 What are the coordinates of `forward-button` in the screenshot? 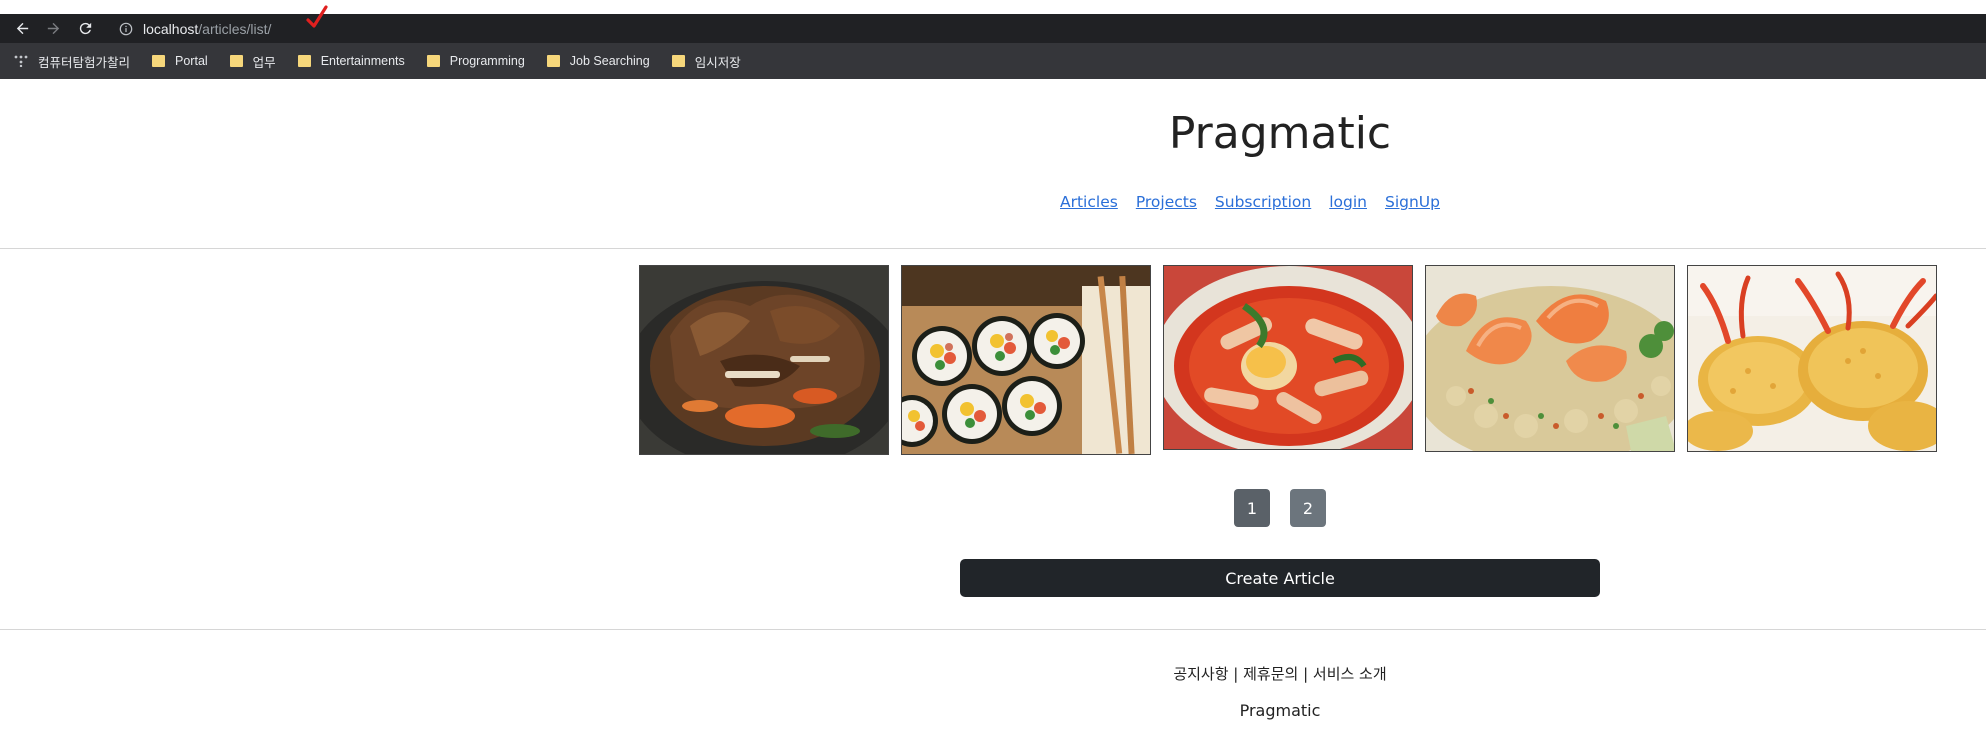 It's located at (53, 28).